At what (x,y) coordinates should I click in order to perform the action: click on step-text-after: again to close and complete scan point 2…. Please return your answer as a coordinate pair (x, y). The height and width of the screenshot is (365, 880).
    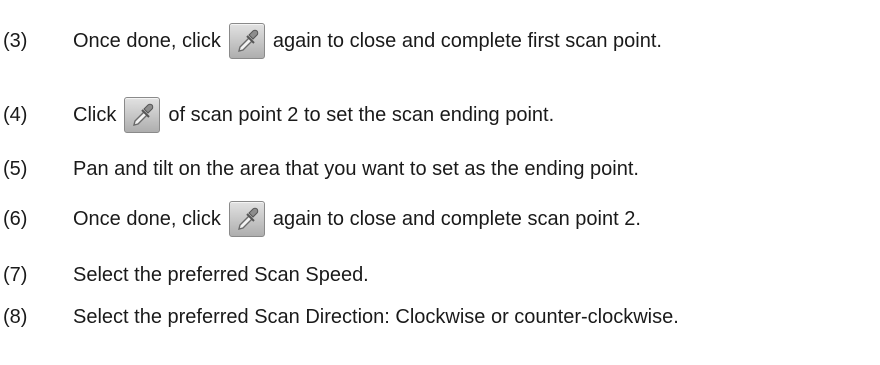
    Looking at the image, I should click on (456, 218).